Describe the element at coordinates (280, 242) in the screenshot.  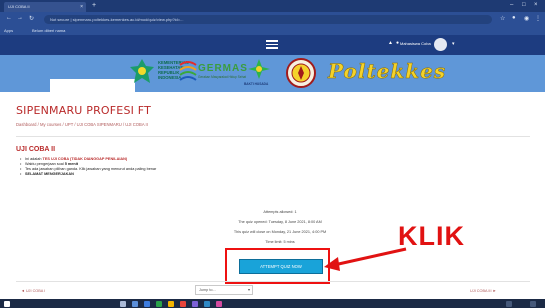
I see `time-limit: Time limit: 5 mins` at that location.